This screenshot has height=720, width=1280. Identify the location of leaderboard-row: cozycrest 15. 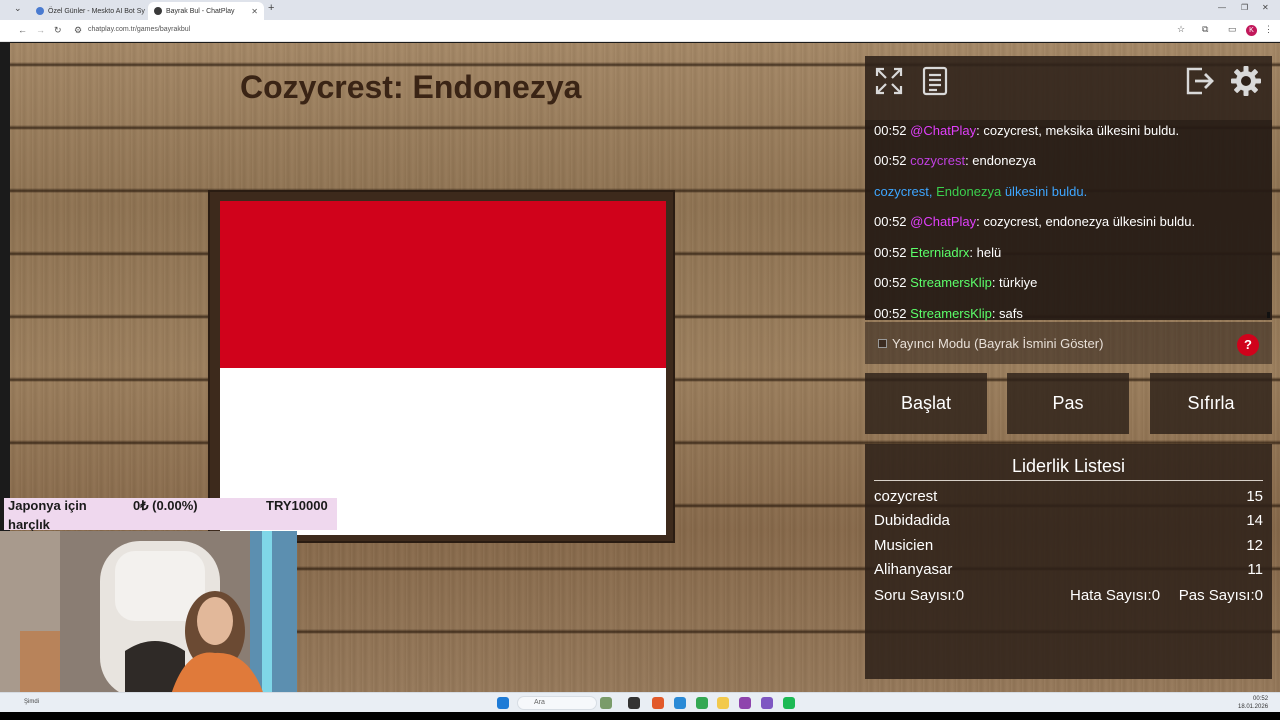
(1068, 496).